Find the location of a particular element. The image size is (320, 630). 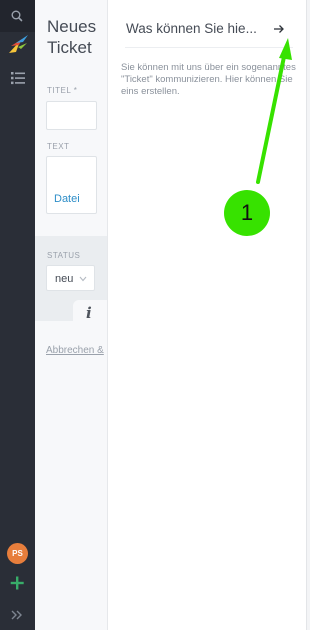

info-icon: i is located at coordinates (89, 313).